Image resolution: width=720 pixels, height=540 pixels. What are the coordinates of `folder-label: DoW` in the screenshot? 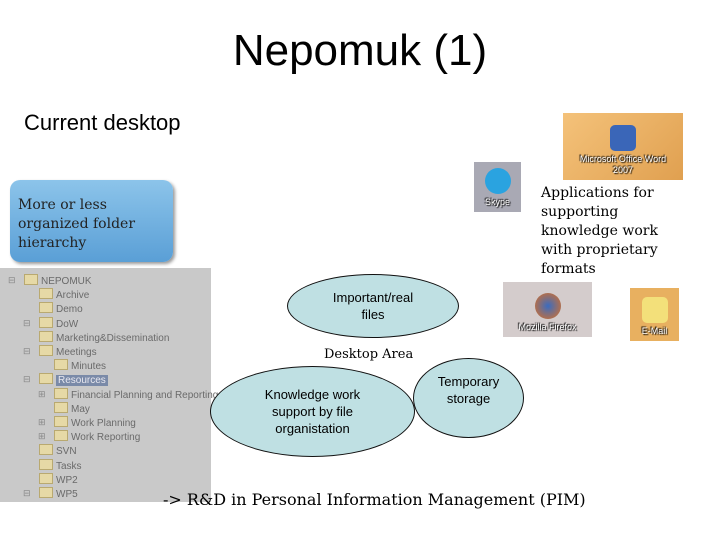 It's located at (67, 324).